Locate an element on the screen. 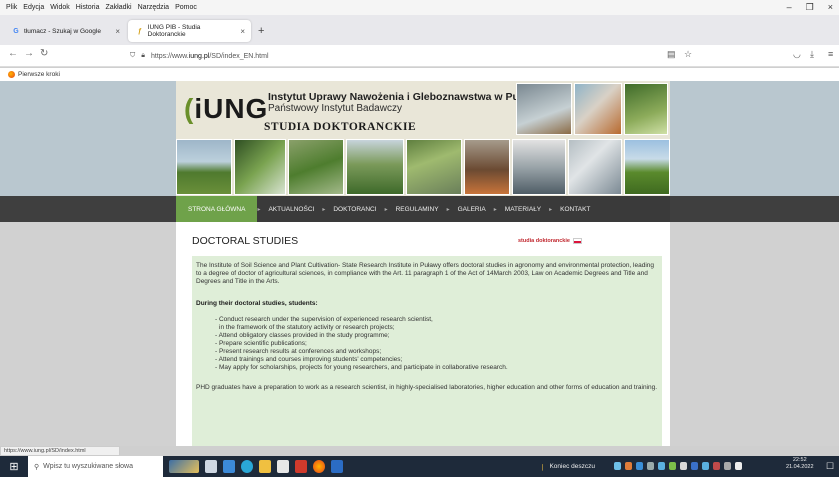 The height and width of the screenshot is (477, 839). office-icon is located at coordinates (301, 466).